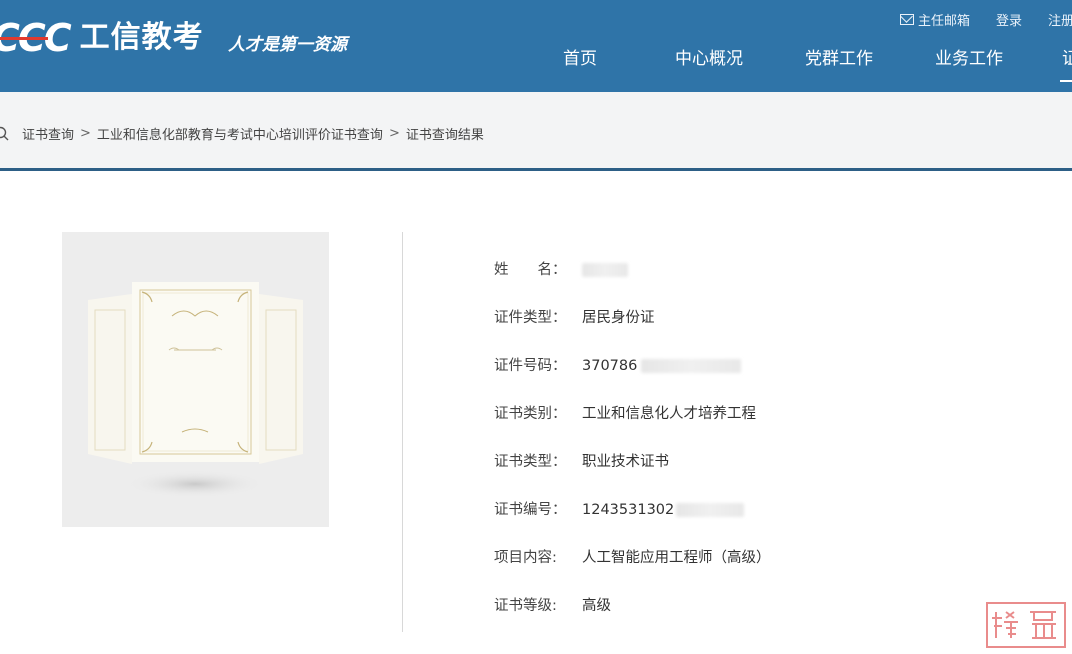 This screenshot has height=654, width=1072. Describe the element at coordinates (839, 56) in the screenshot. I see `nav-party: 党群工作` at that location.